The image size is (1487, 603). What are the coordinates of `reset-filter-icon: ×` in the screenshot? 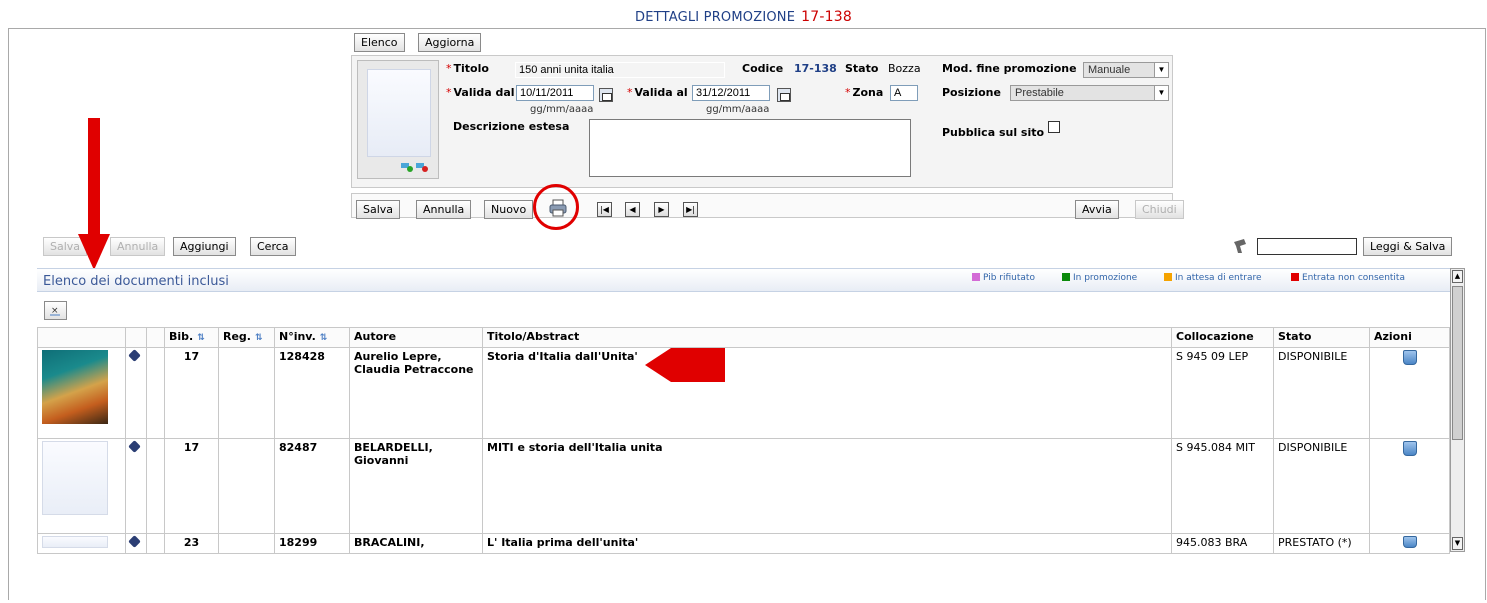 It's located at (55, 310).